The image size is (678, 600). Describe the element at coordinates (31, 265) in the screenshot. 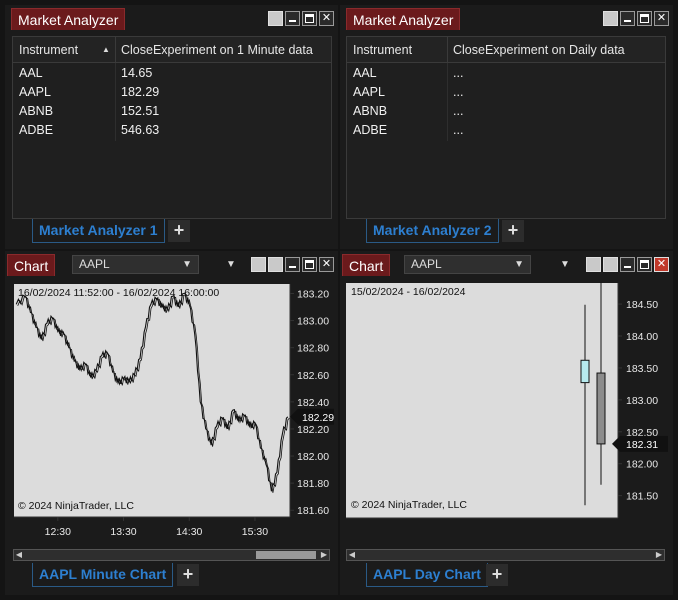

I see `window-title: Chart` at that location.